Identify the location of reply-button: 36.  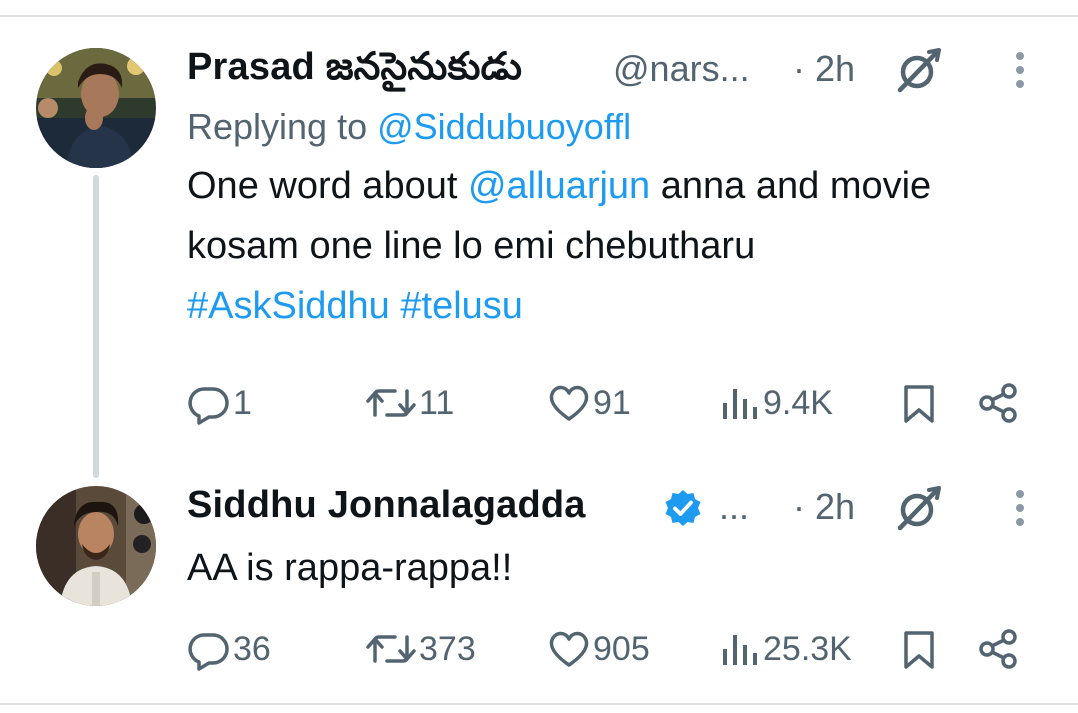
(229, 649).